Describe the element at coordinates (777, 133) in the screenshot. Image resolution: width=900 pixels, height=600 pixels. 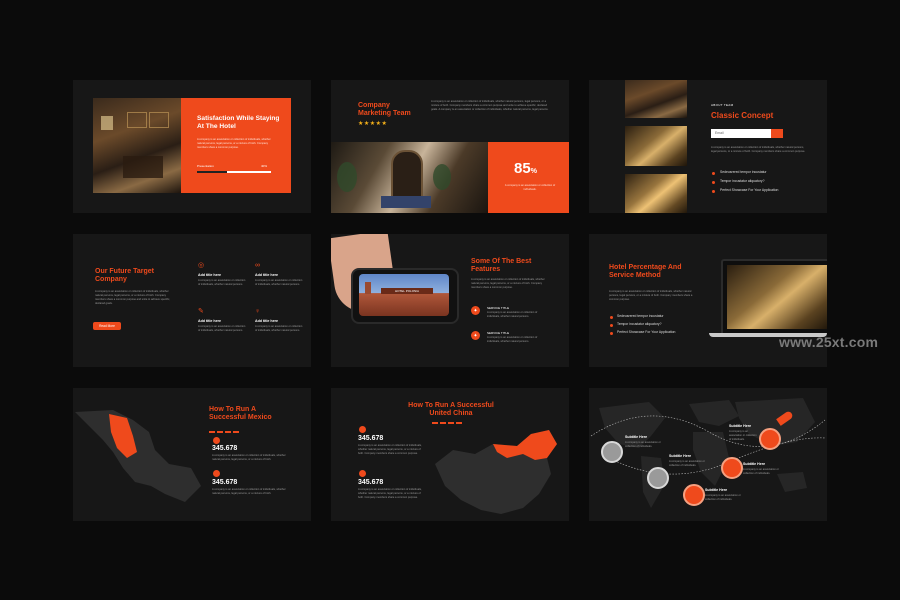
I see `email-submit-button` at that location.